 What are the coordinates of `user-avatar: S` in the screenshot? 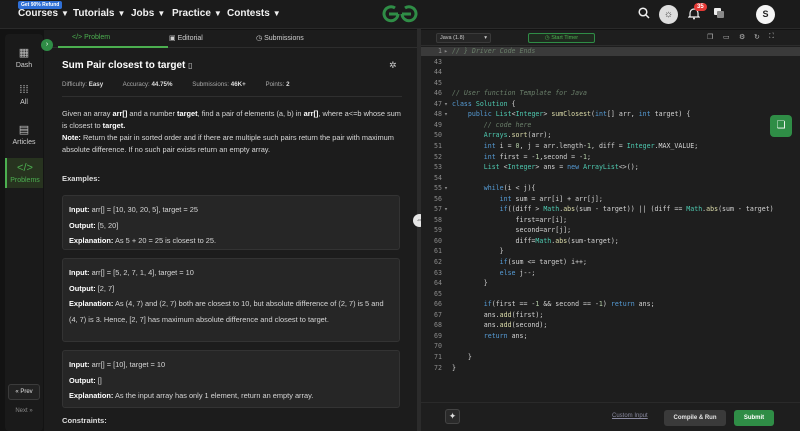 It's located at (765, 14).